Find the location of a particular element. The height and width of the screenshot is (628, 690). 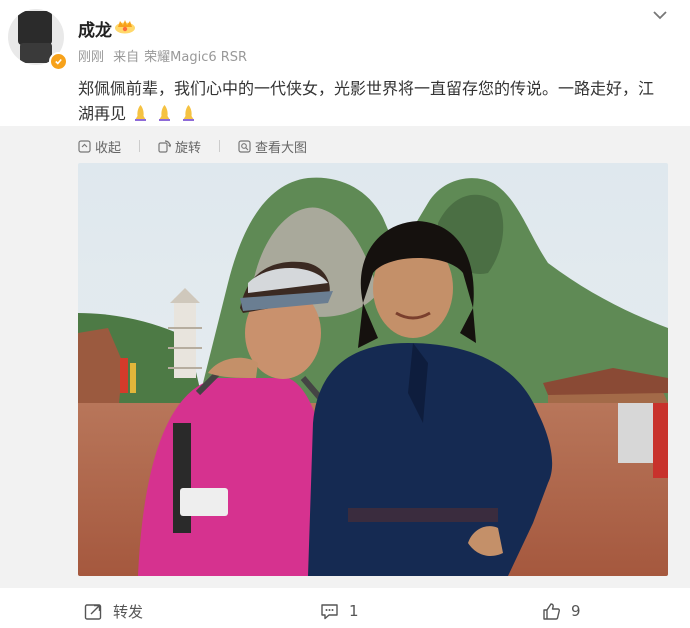

view-large-button: 查看大图 is located at coordinates (272, 146).